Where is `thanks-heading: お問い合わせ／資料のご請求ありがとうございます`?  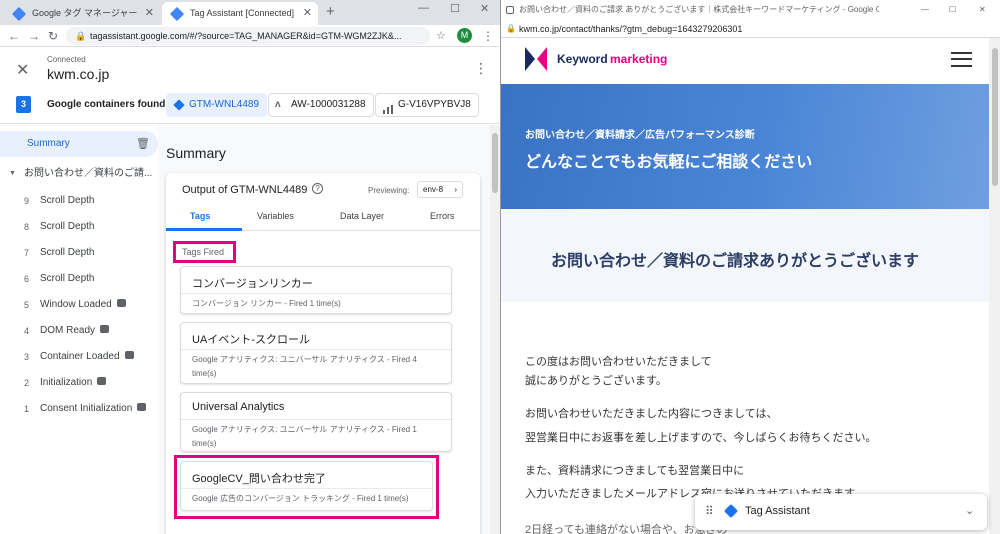
thanks-heading: お問い合わせ／資料のご請求ありがとうございます is located at coordinates (735, 261).